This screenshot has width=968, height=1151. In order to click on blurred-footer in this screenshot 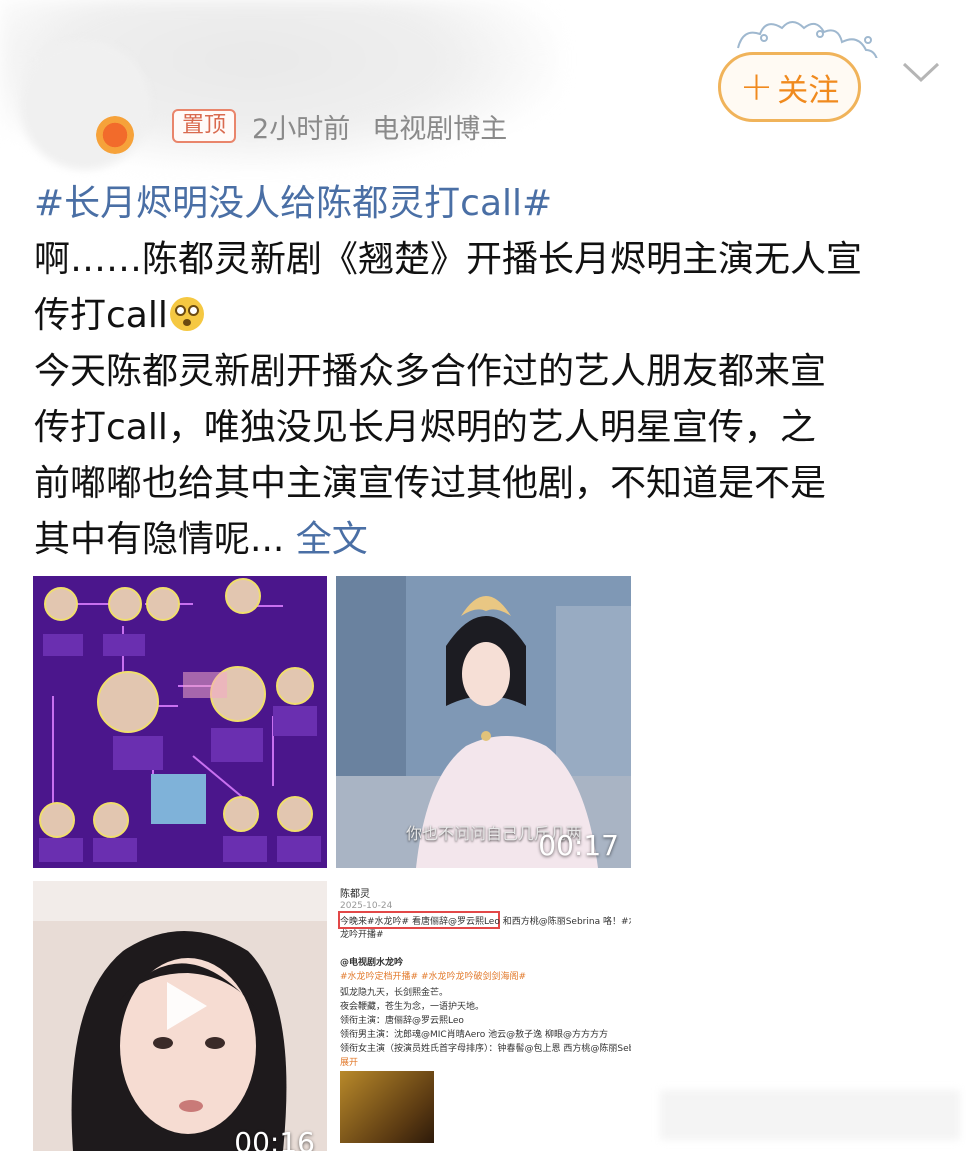, I will do `click(810, 1115)`.